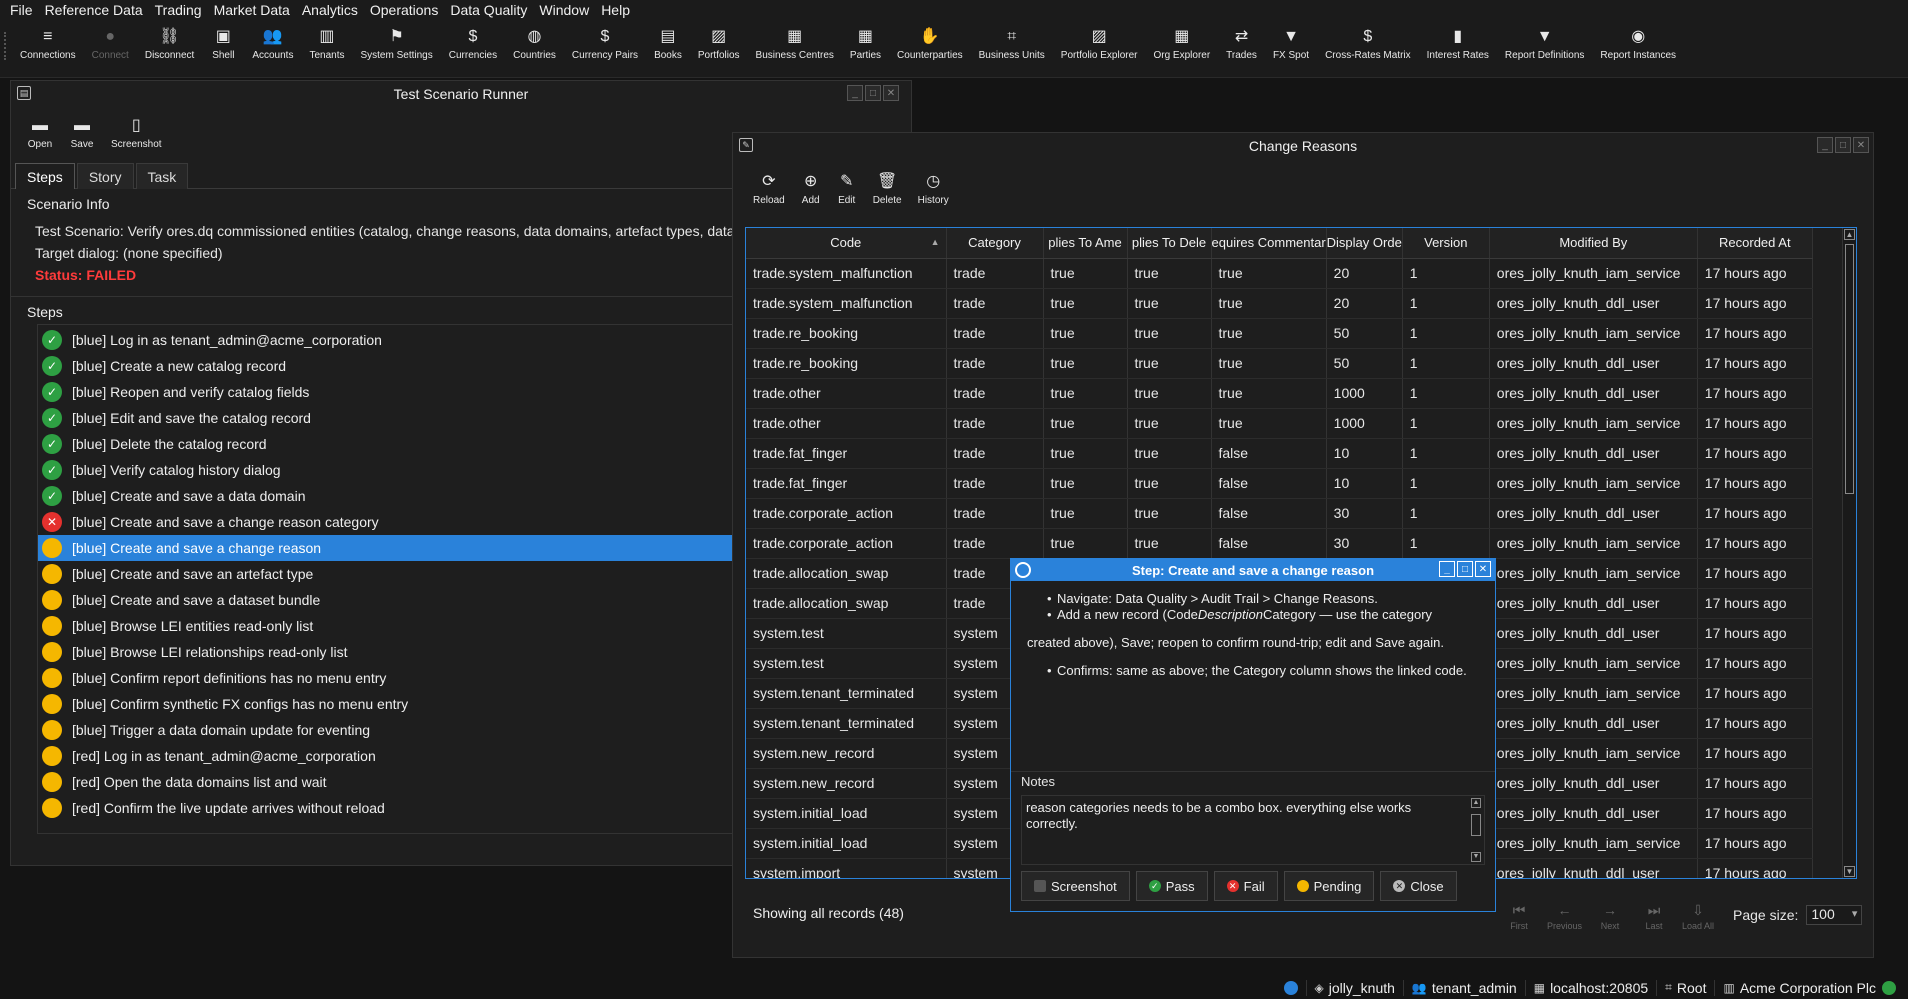 This screenshot has width=1908, height=999. What do you see at coordinates (404, 10) in the screenshot?
I see `menu-item-operations: Operations` at bounding box center [404, 10].